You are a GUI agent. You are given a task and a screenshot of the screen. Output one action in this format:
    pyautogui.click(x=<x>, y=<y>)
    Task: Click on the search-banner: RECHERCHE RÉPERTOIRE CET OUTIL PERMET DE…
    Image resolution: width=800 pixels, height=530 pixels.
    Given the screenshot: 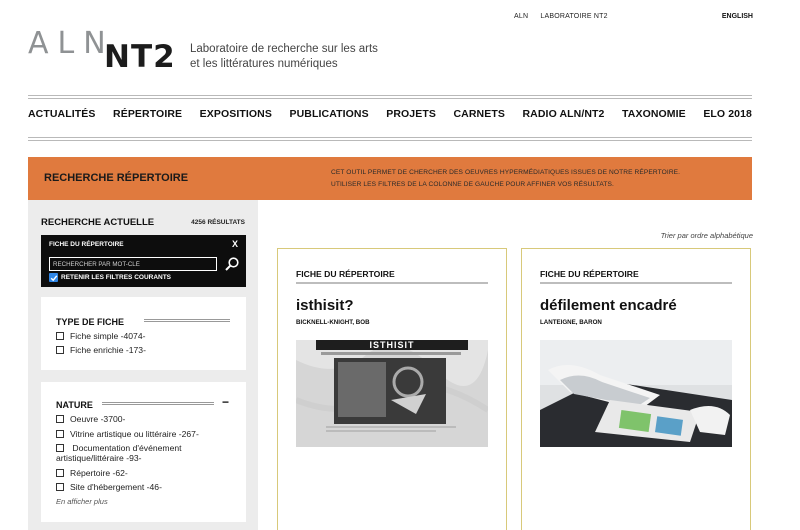 What is the action you would take?
    pyautogui.click(x=390, y=178)
    